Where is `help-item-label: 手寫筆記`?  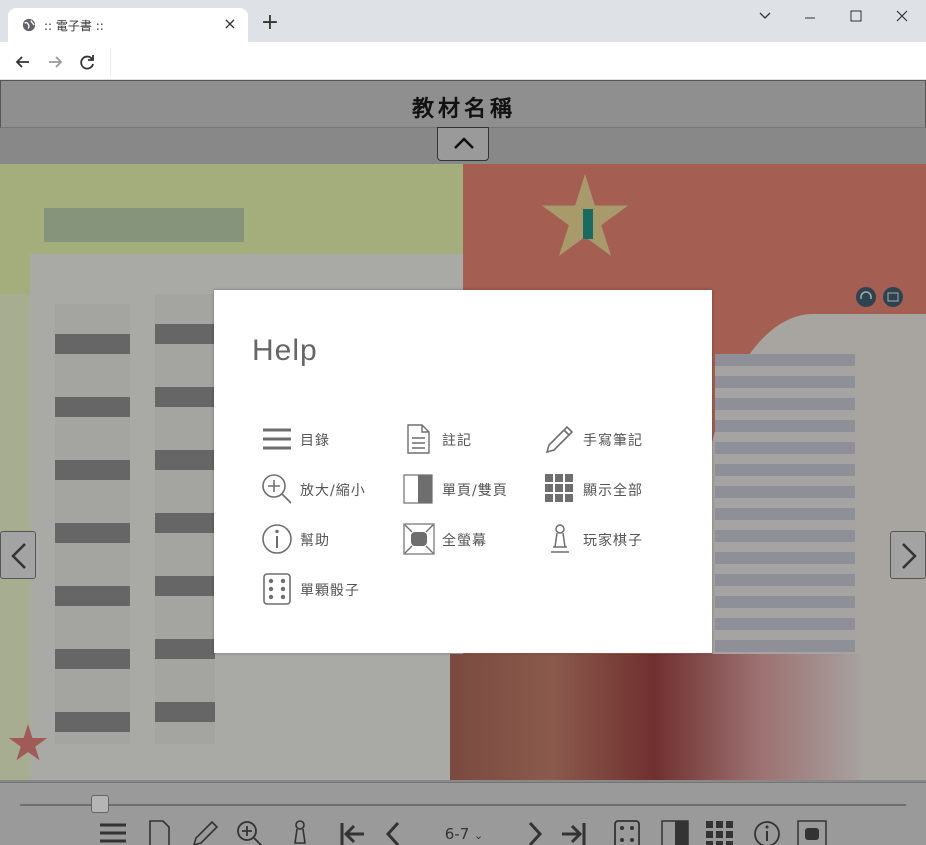 help-item-label: 手寫筆記 is located at coordinates (613, 441).